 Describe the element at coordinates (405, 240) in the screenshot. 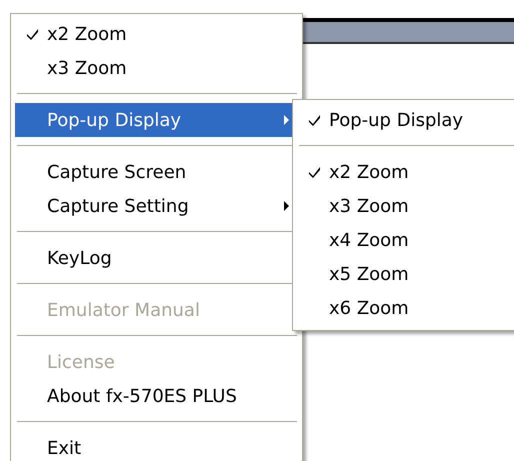

I see `menu-item: x4 Zoom` at that location.